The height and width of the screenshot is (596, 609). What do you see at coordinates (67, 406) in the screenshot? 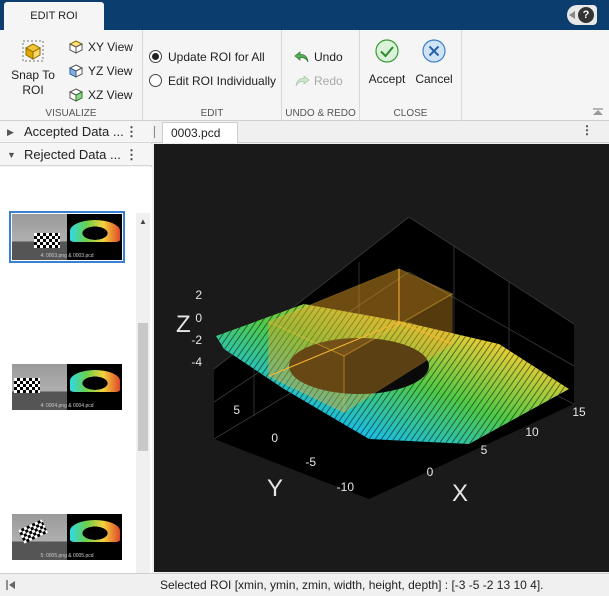
I see `thumbnail-caption: 4: 0004.png & 0004.pcd` at bounding box center [67, 406].